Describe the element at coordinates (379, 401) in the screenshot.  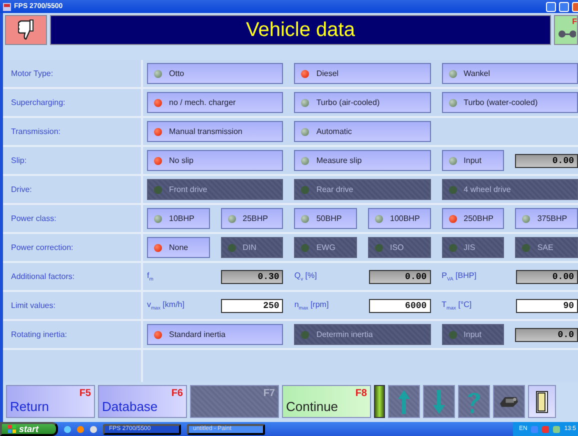
I see `status-indicator` at that location.